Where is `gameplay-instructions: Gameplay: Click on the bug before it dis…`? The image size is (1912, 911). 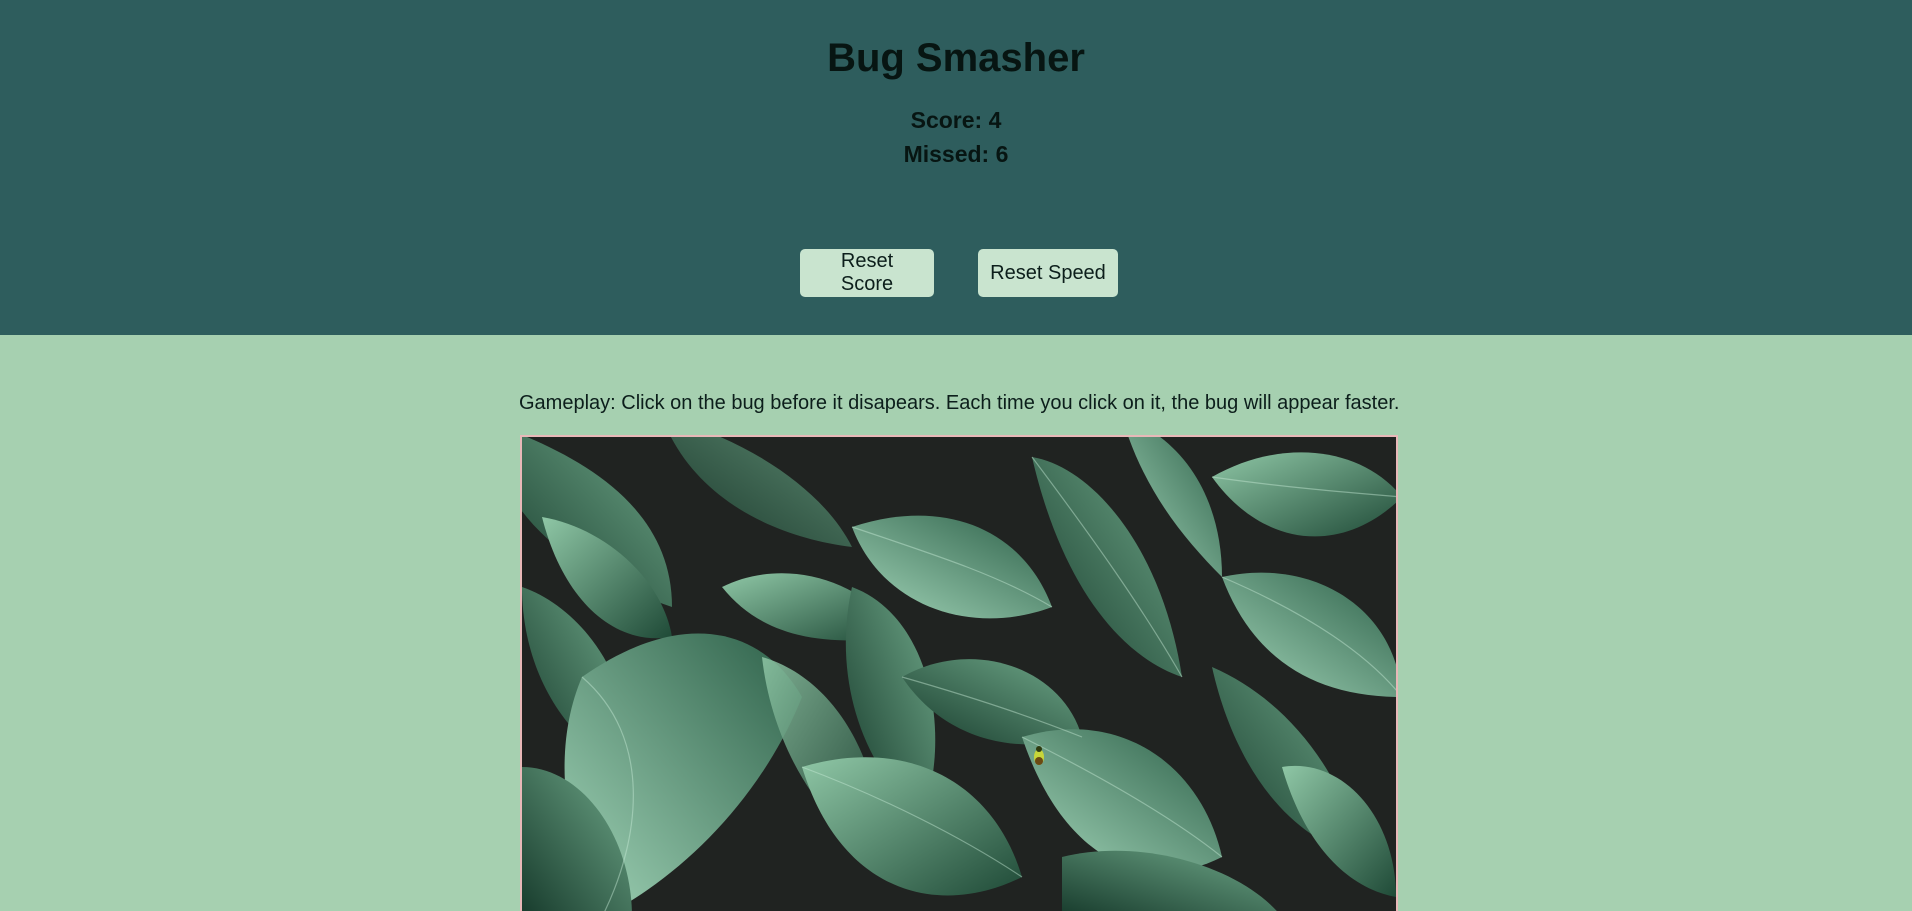
gameplay-instructions: Gameplay: Click on the bug before it dis… is located at coordinates (959, 403).